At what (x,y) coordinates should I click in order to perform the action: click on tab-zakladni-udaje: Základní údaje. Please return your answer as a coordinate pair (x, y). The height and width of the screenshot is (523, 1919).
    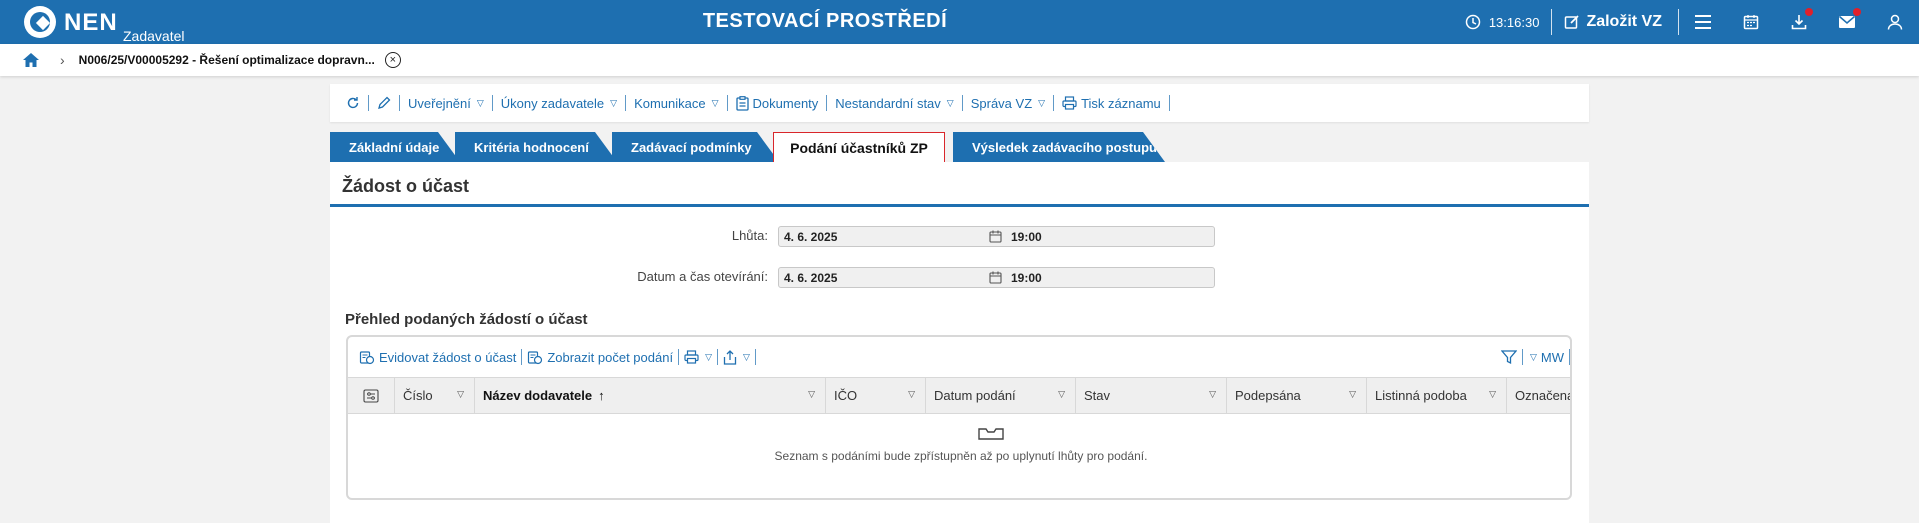
    Looking at the image, I should click on (395, 147).